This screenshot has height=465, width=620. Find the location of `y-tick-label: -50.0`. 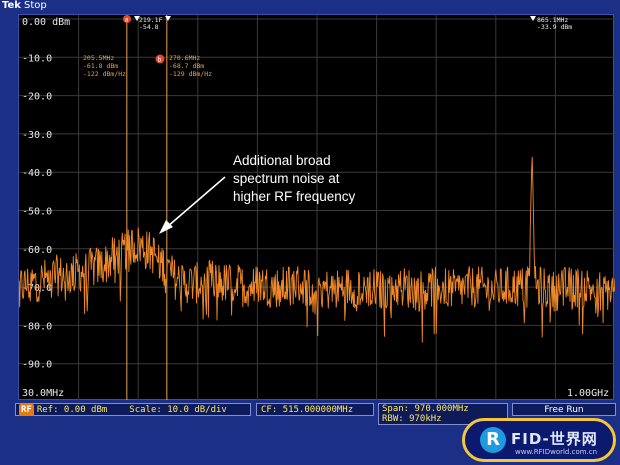

y-tick-label: -50.0 is located at coordinates (37, 212).